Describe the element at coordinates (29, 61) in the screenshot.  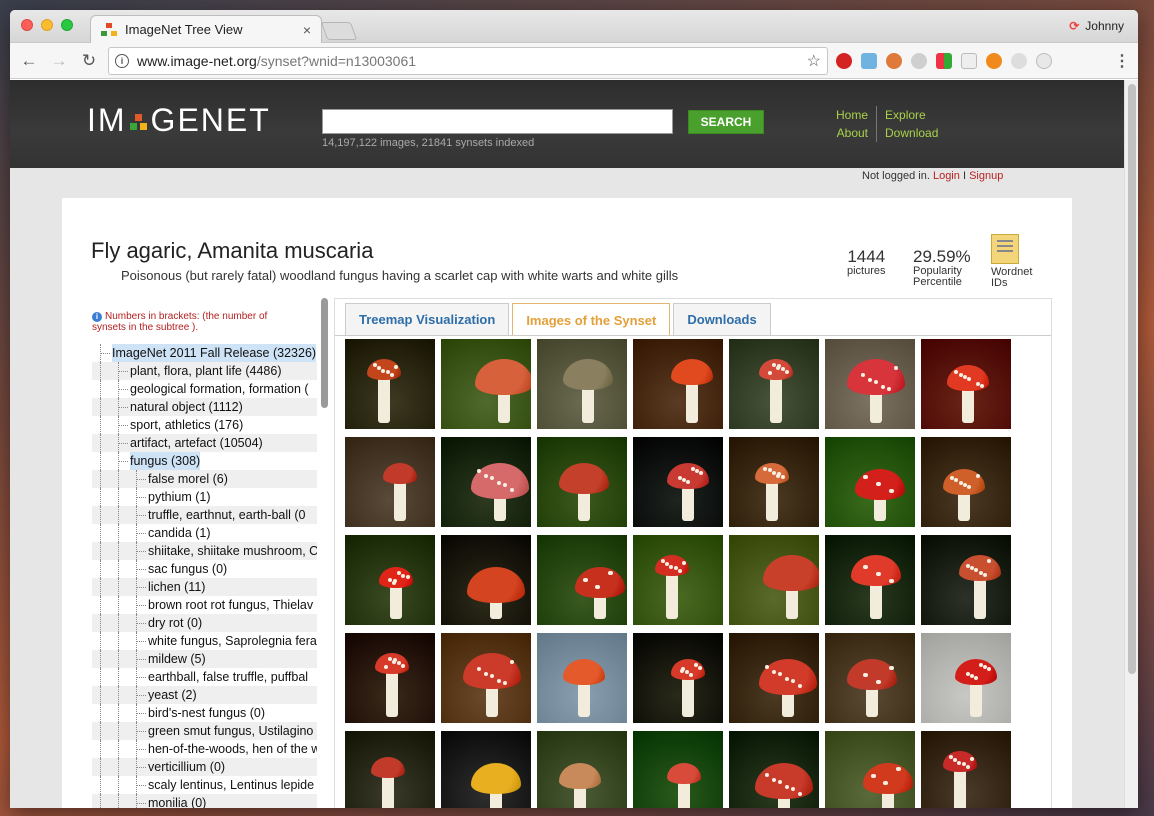
I see `back-button: ←` at that location.